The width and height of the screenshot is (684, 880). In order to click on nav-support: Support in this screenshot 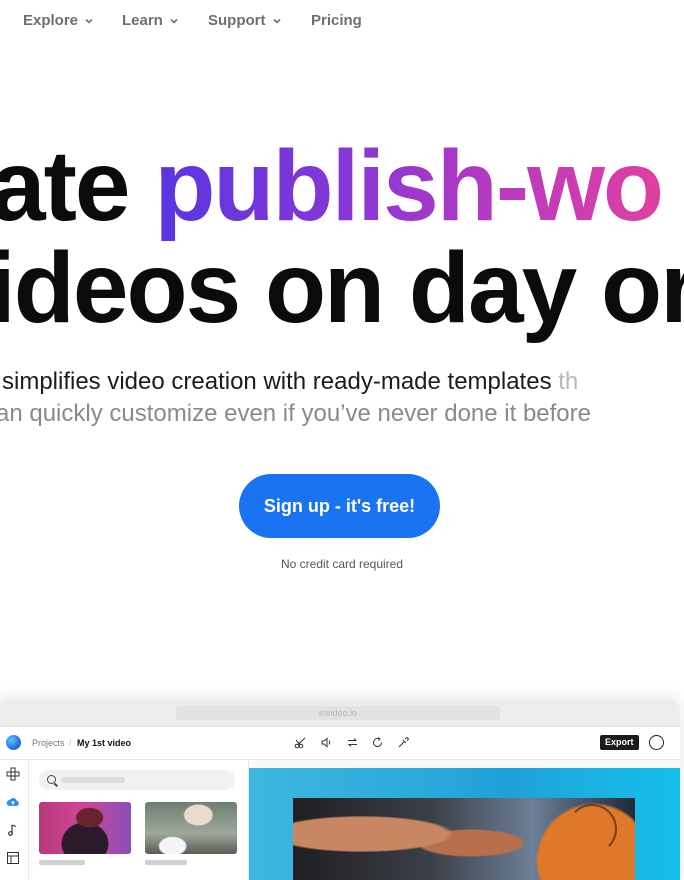, I will do `click(245, 20)`.